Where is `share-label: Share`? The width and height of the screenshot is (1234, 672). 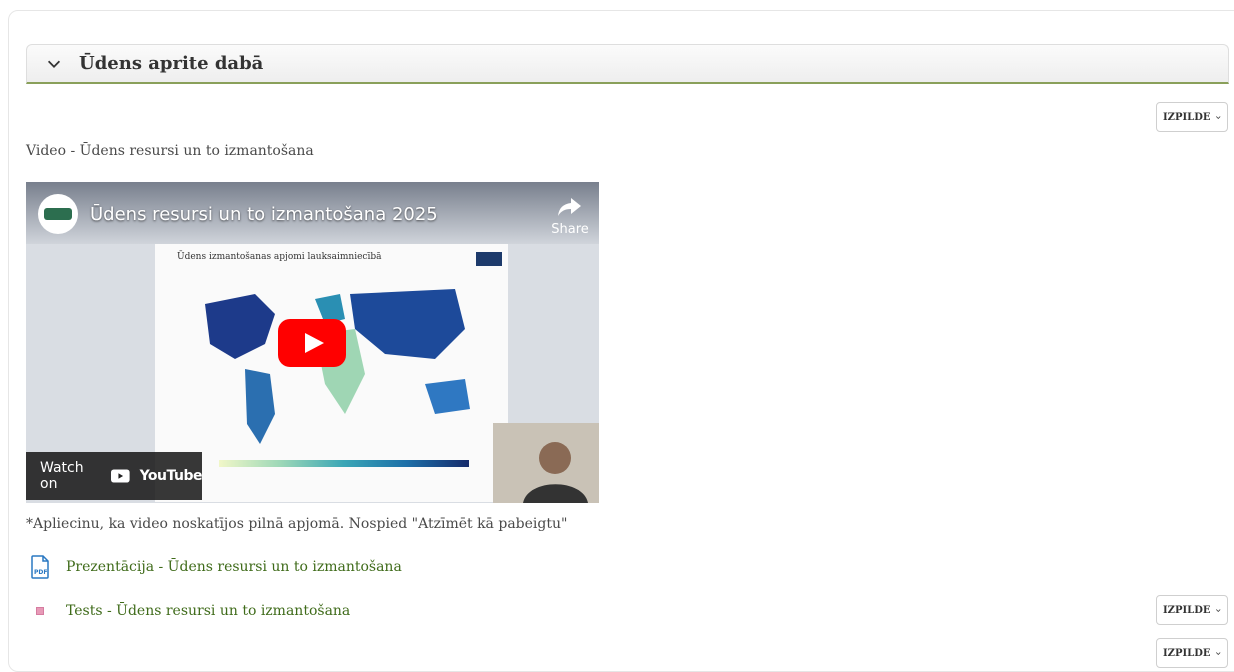 share-label: Share is located at coordinates (570, 229).